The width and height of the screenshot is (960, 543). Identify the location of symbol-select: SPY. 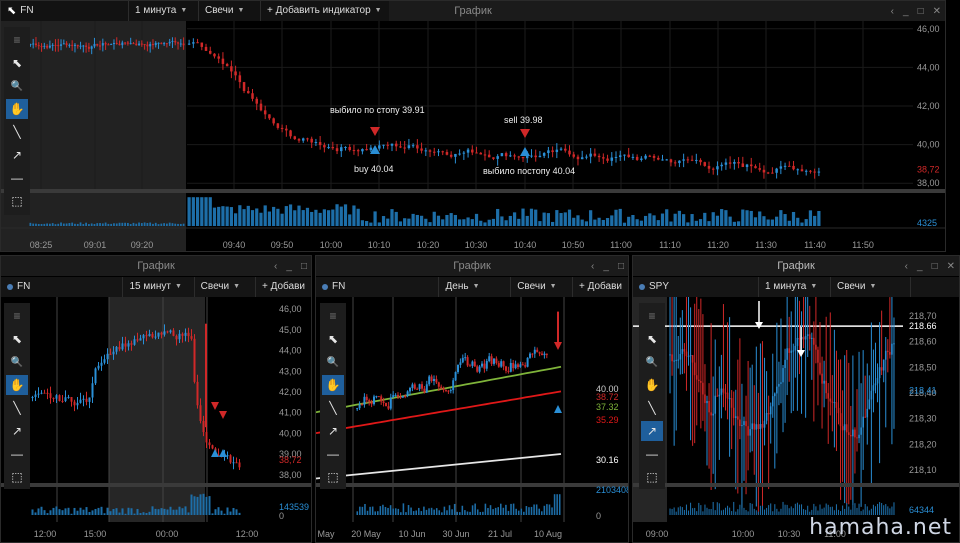
(696, 287).